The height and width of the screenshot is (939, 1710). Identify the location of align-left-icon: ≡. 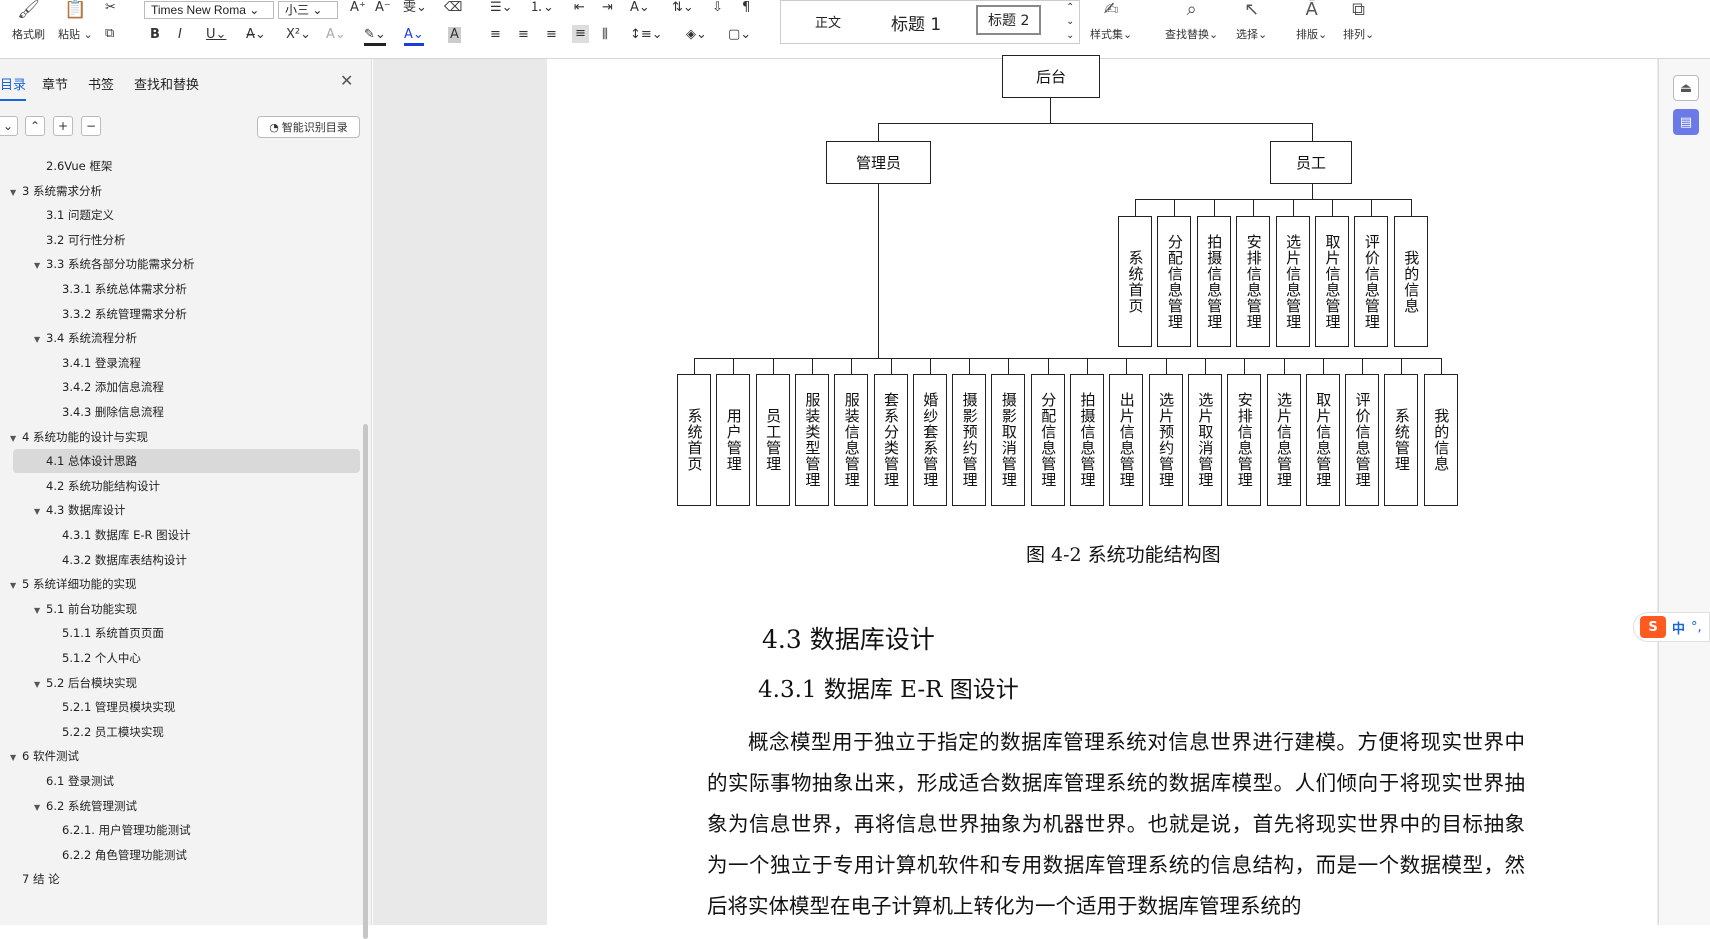
(495, 35).